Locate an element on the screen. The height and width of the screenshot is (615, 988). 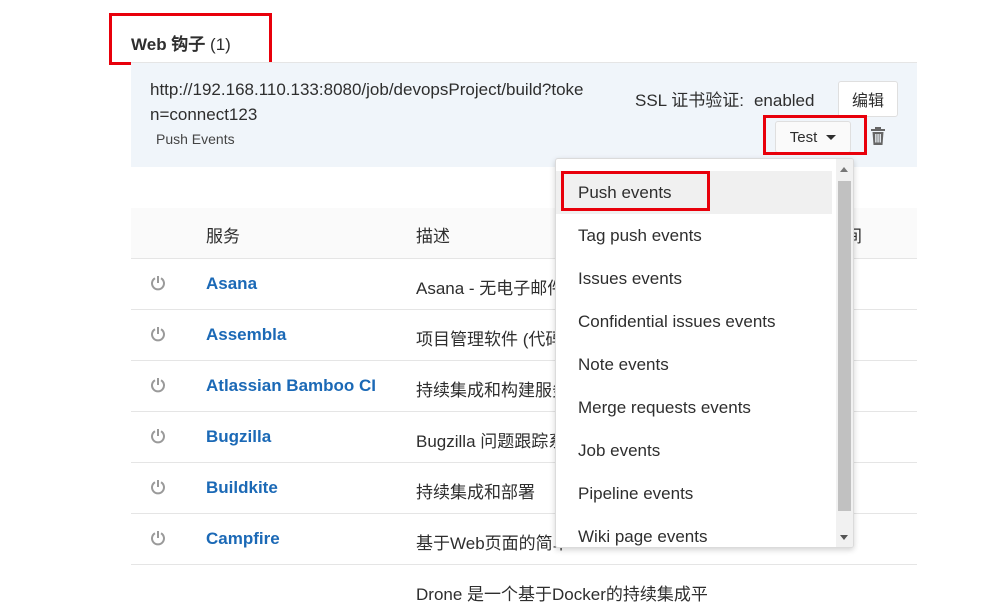
service-name: Asana is located at coordinates (231, 284).